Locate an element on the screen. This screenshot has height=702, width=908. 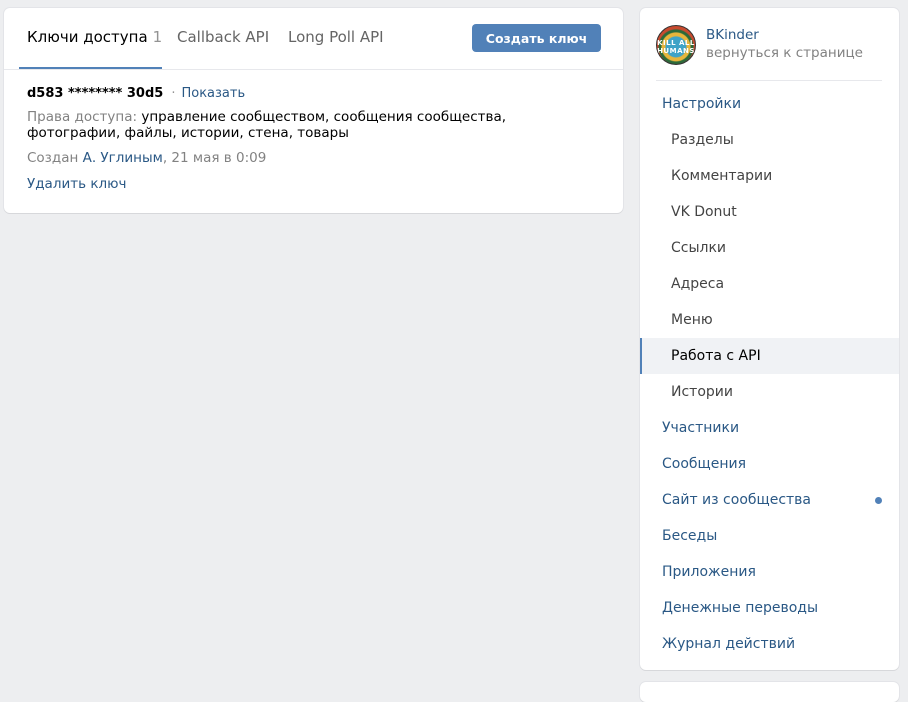
tab-access-keys-count: 1 is located at coordinates (157, 37).